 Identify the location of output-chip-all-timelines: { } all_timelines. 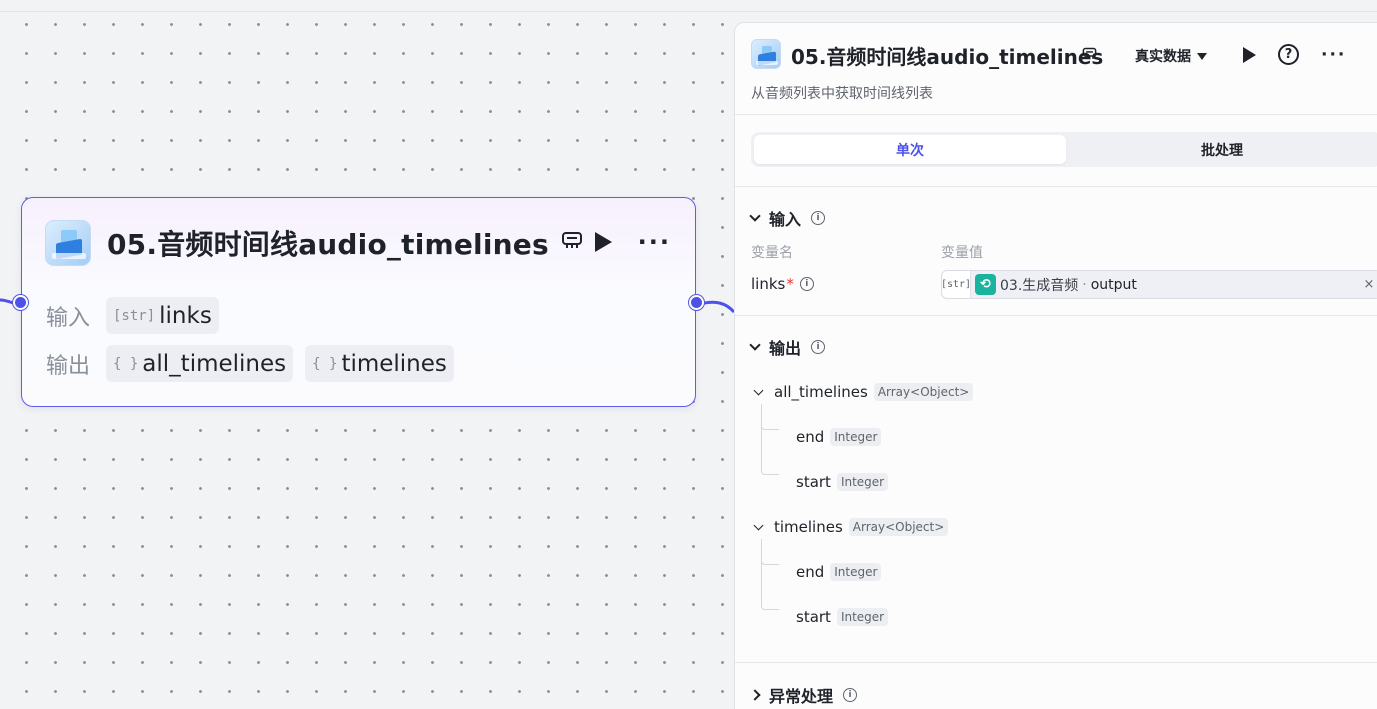
(200, 363).